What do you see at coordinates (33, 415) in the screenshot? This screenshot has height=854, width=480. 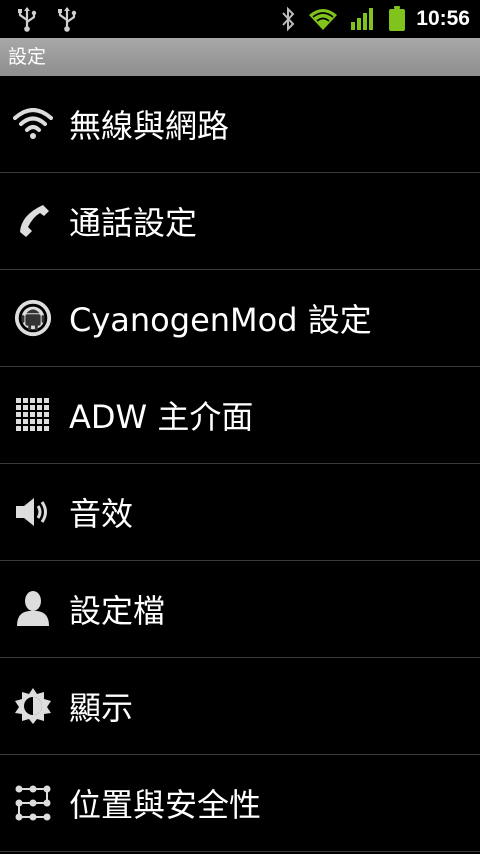 I see `app-grid-icon` at bounding box center [33, 415].